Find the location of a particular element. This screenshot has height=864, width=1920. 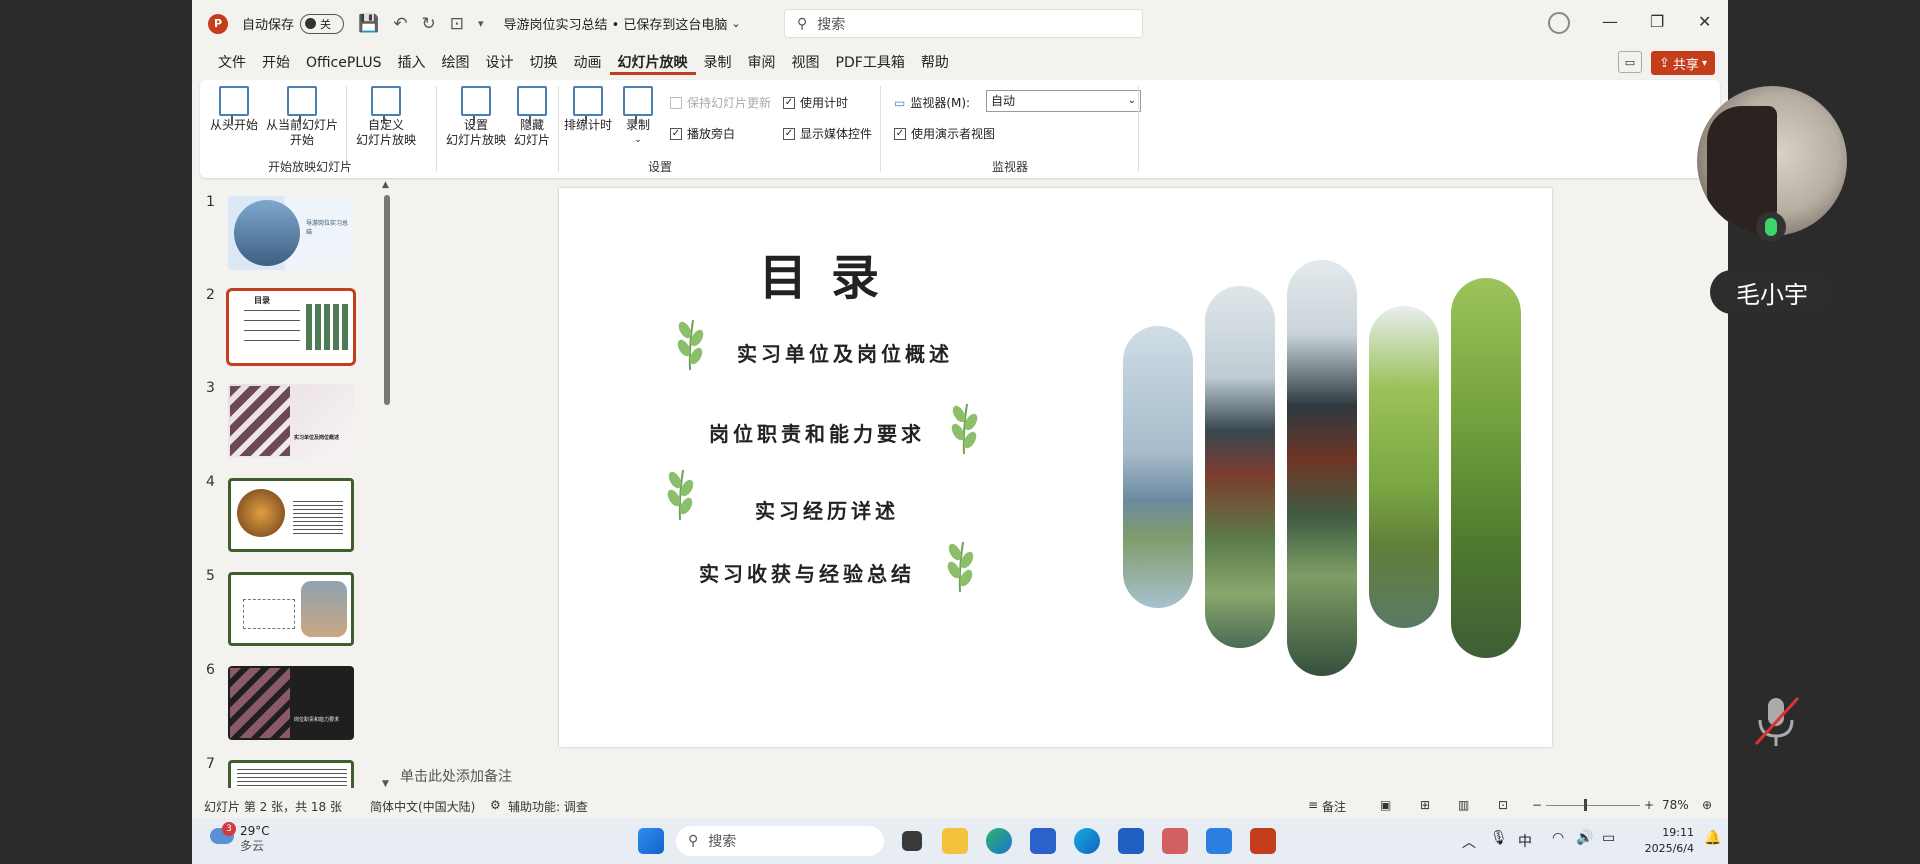

present-icon: ⊡ is located at coordinates (457, 24).